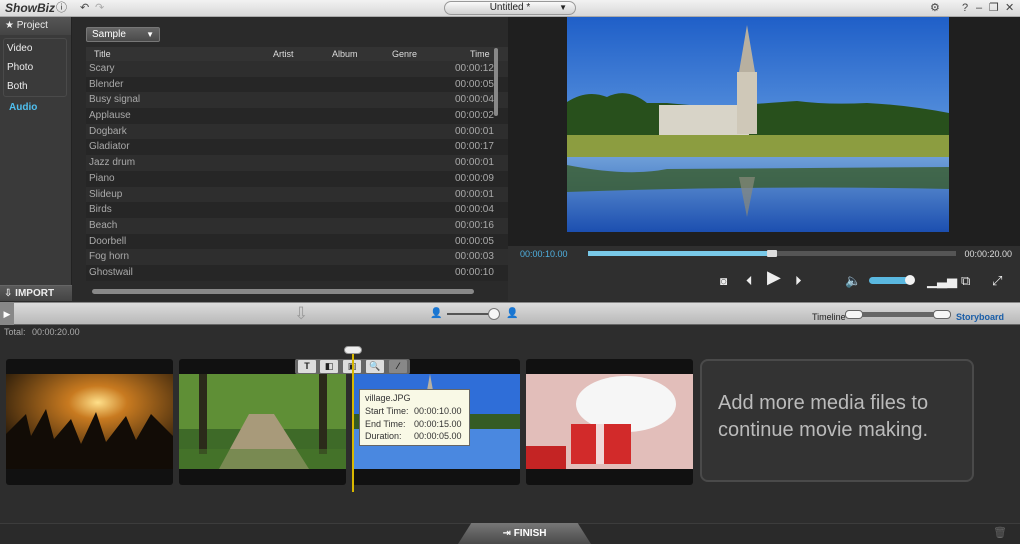  What do you see at coordinates (474, 68) in the screenshot?
I see `track-time: 00:00:12` at bounding box center [474, 68].